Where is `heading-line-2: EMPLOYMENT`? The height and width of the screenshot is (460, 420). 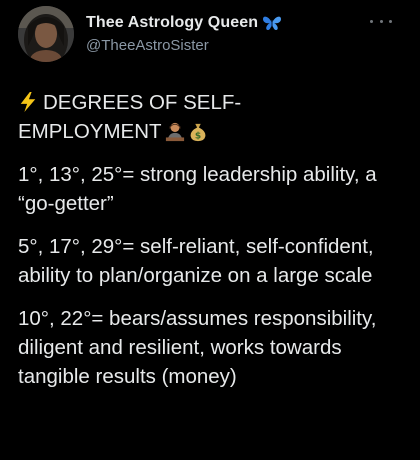
heading-line-2: EMPLOYMENT is located at coordinates (90, 131).